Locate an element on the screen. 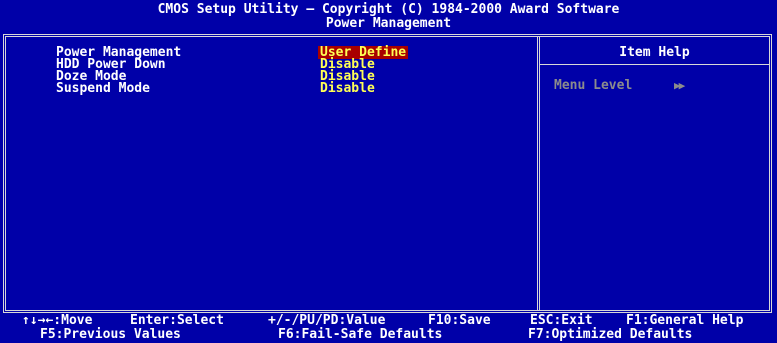 This screenshot has width=777, height=343. item-help-title: Item Help is located at coordinates (654, 52).